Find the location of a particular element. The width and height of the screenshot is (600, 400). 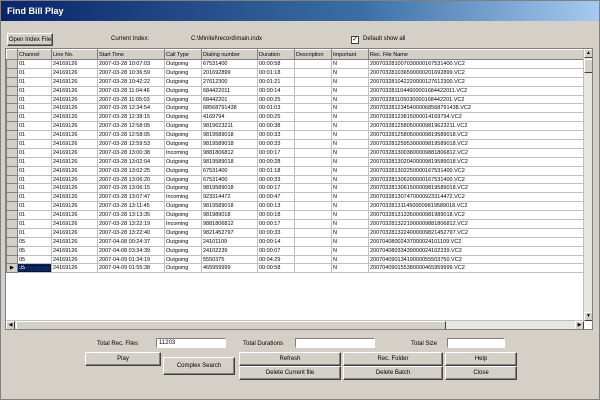

cell-duration: 00:01:21 is located at coordinates (276, 81).